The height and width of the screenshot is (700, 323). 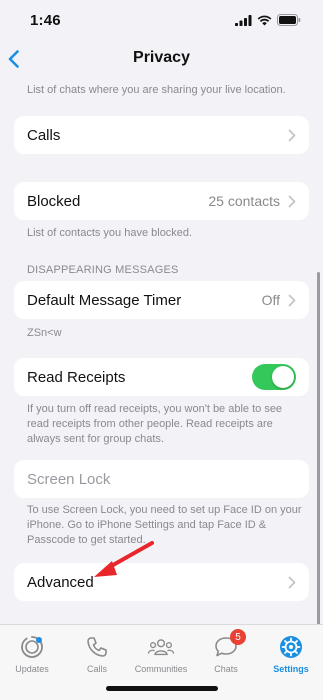 I want to click on read-receipts-toggle, so click(x=274, y=377).